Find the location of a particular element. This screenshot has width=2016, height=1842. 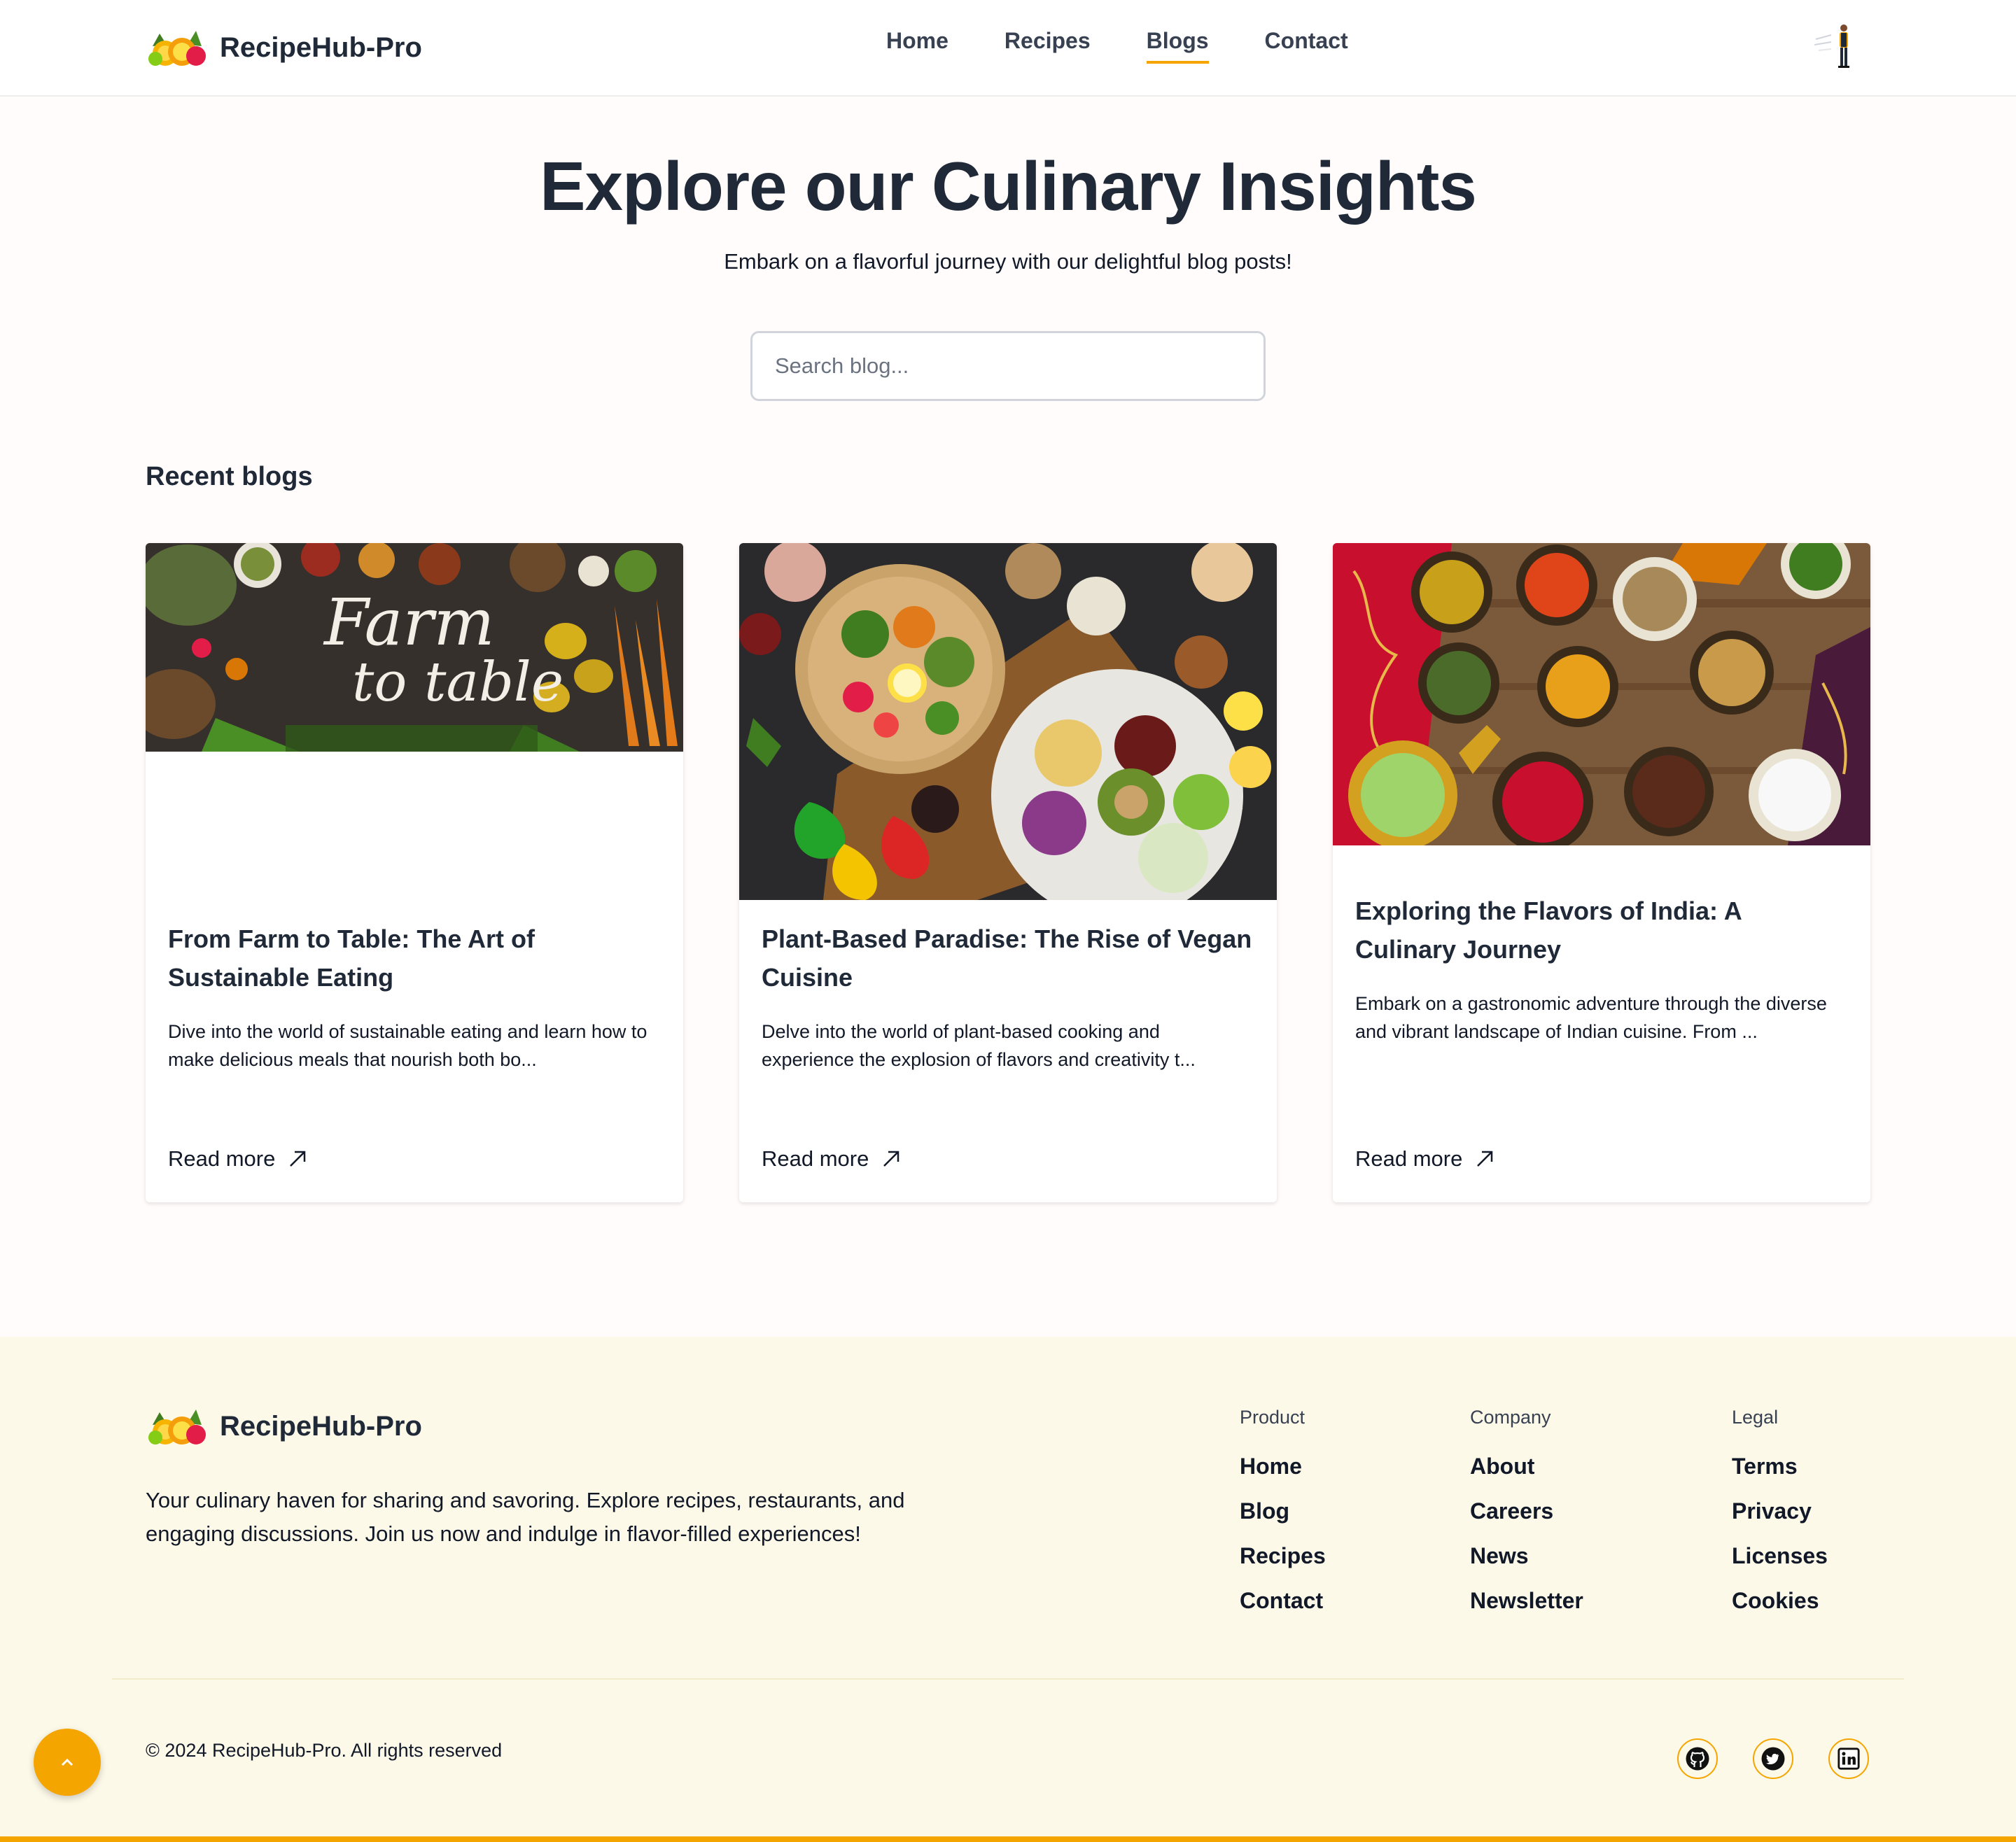

footer-link-about: About is located at coordinates (1526, 1476).